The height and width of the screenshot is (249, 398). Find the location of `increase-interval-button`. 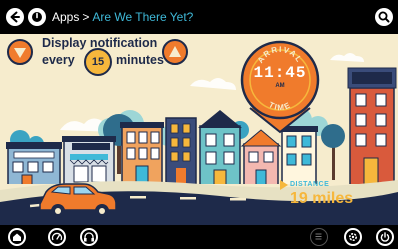

increase-interval-button is located at coordinates (175, 52).